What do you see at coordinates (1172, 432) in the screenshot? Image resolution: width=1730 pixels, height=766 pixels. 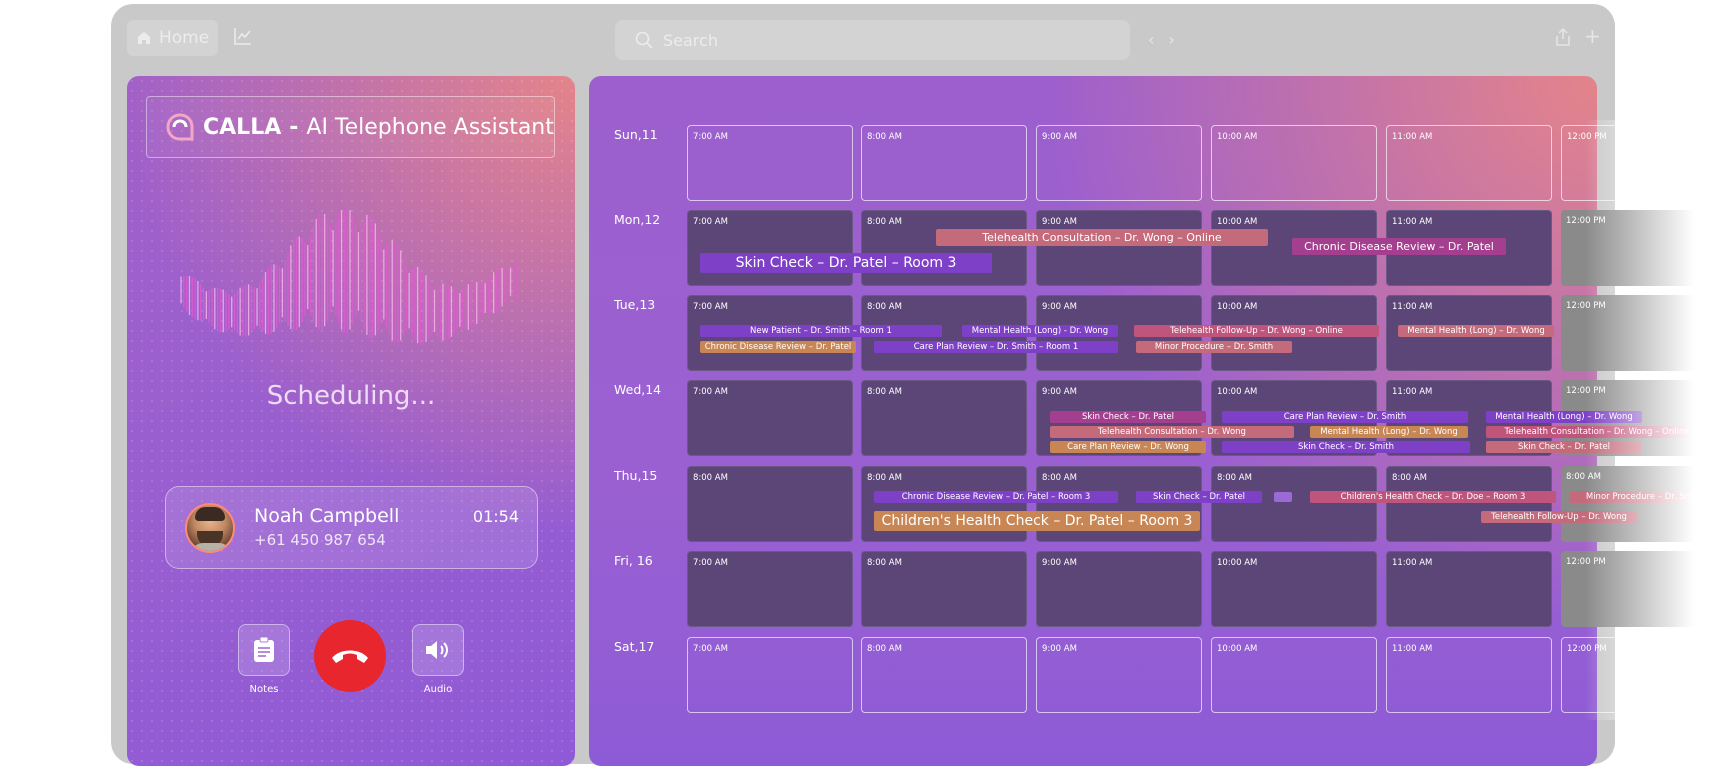 I see `event-block: Telehealth Consultation – Dr. Wong` at bounding box center [1172, 432].